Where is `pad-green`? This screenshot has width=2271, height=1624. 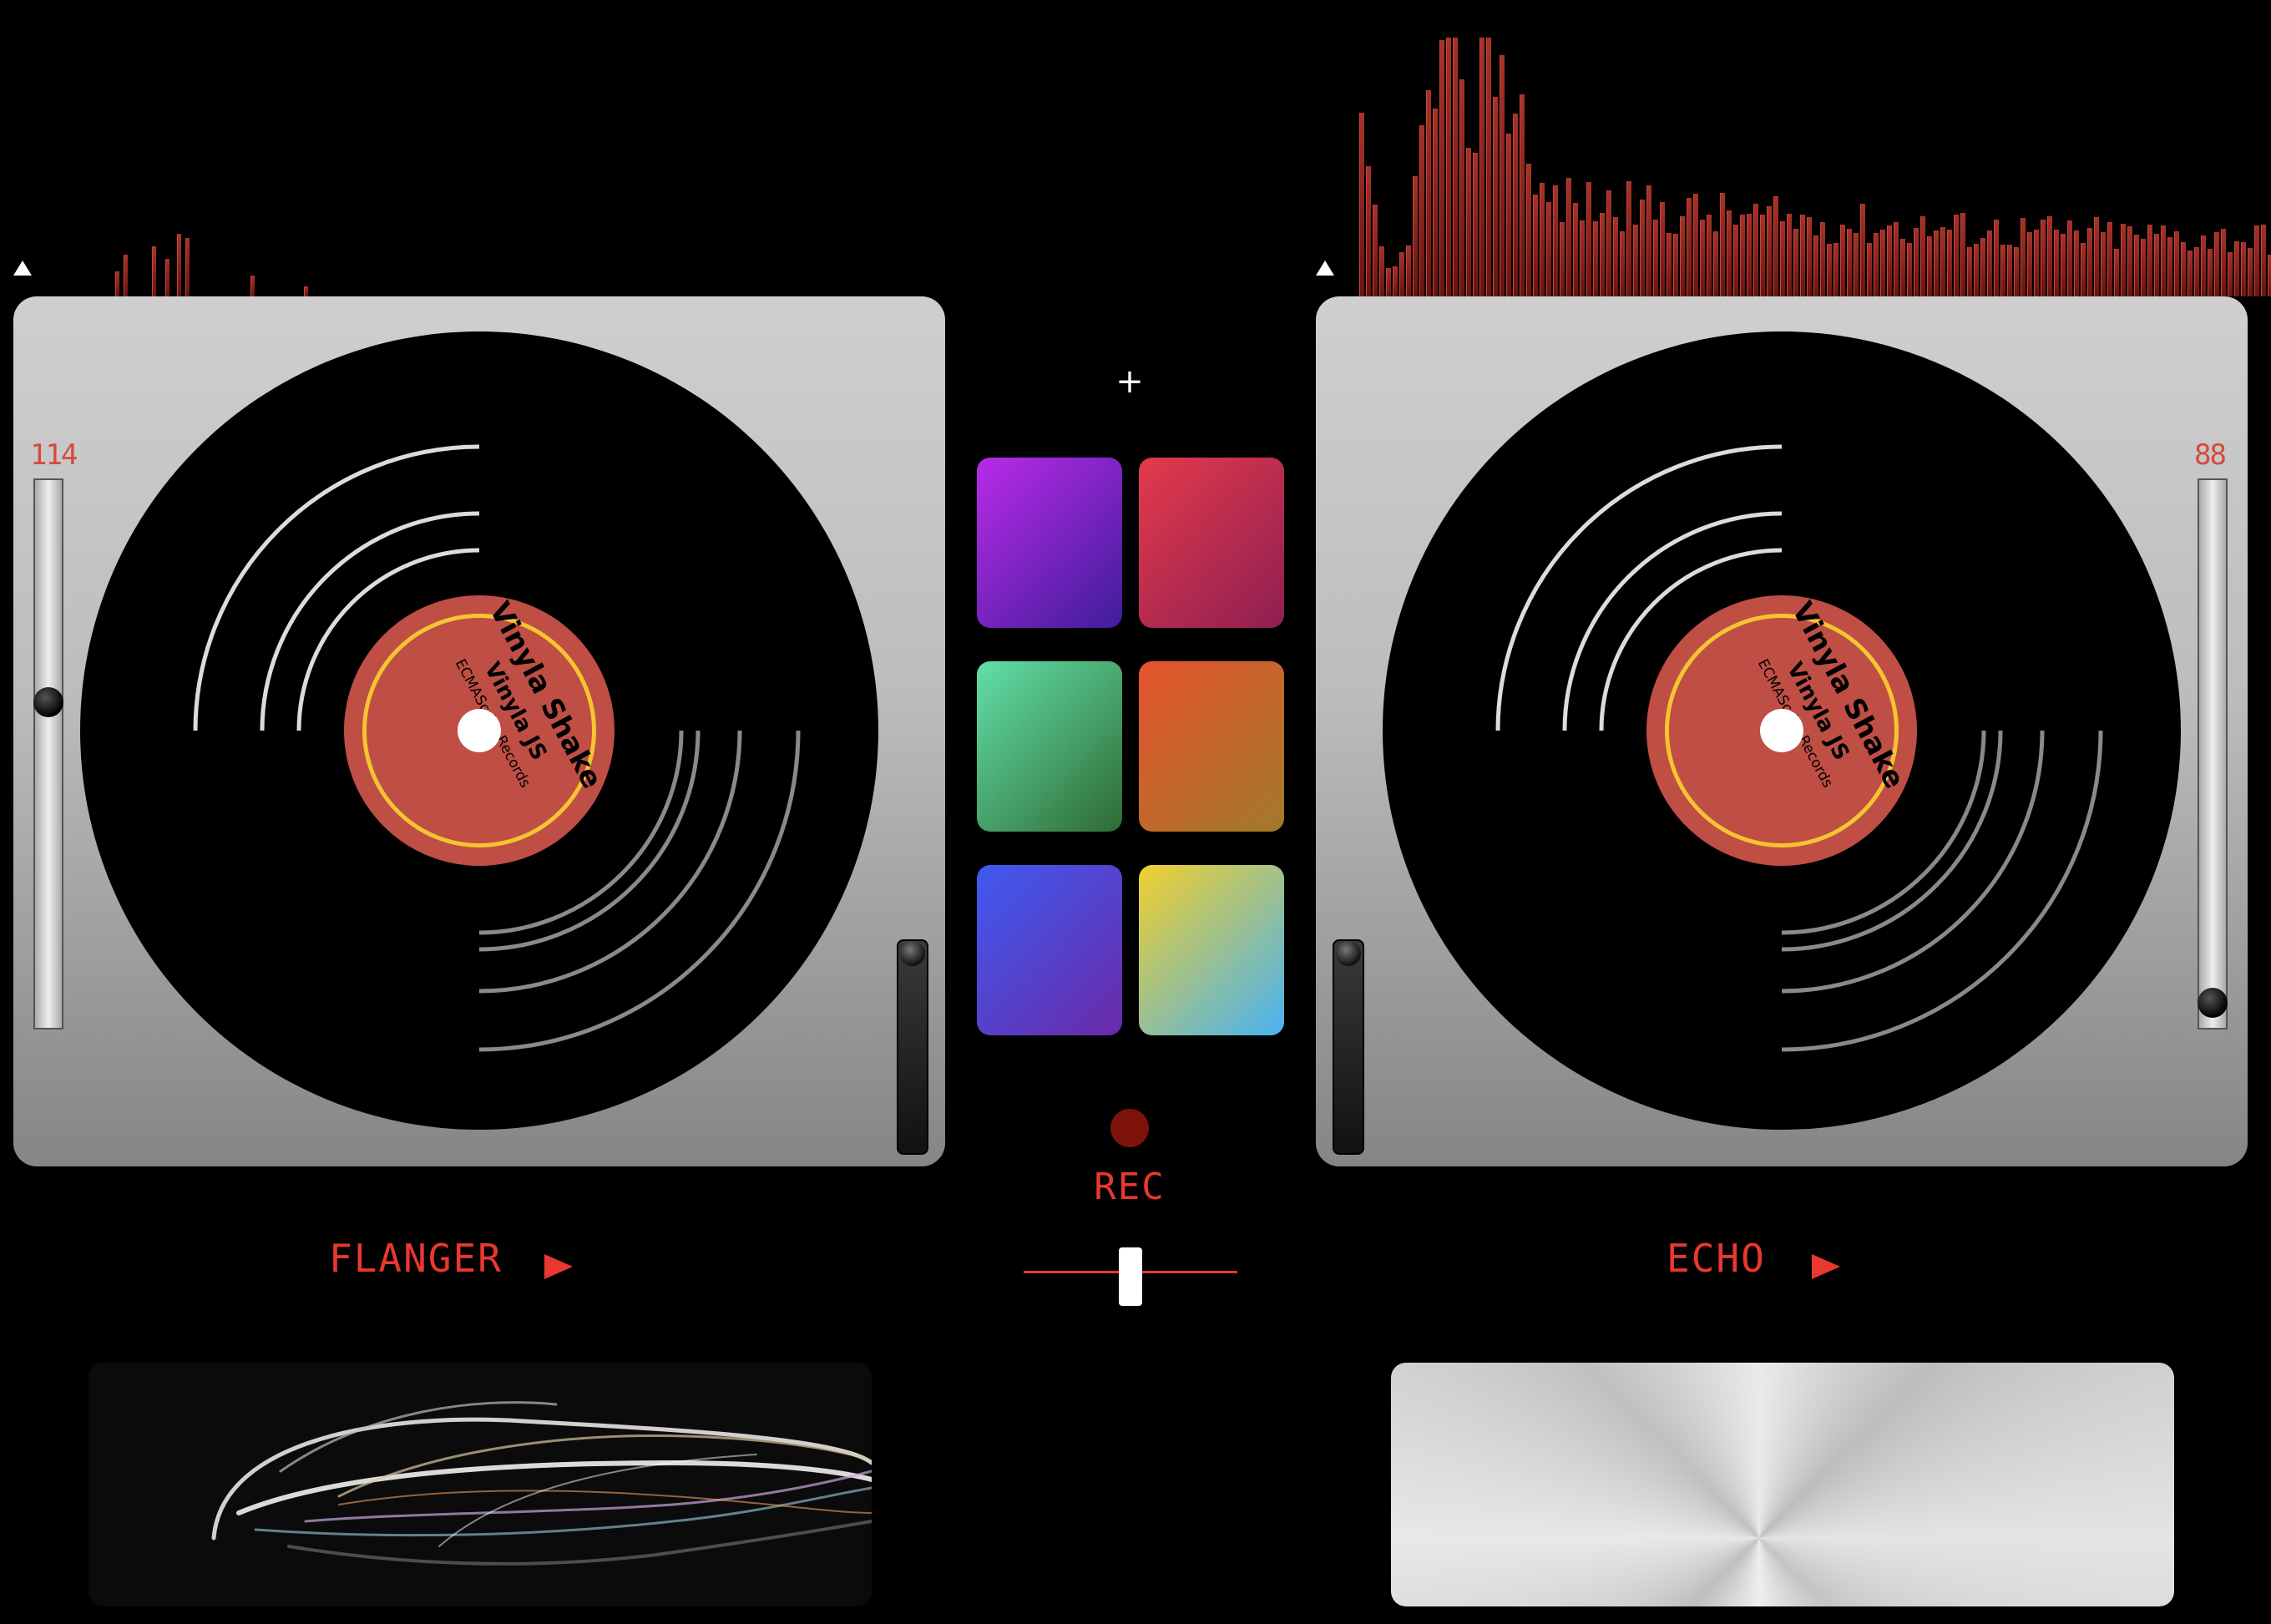 pad-green is located at coordinates (1049, 746).